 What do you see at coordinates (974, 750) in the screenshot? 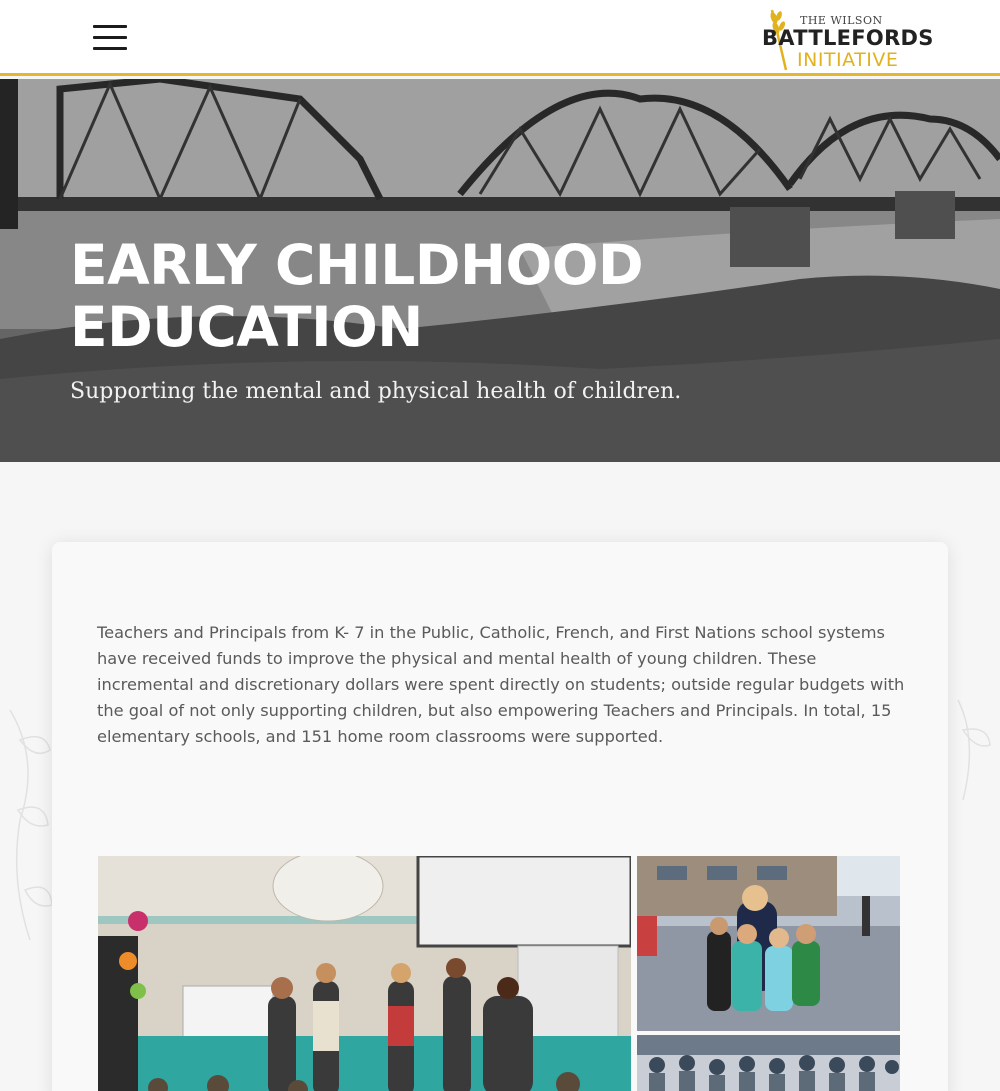
I see `leaf-decoration-right` at bounding box center [974, 750].